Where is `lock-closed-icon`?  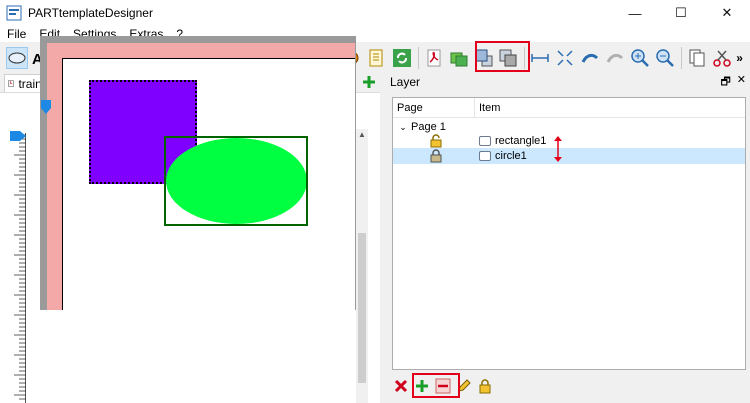
lock-closed-icon is located at coordinates (436, 156).